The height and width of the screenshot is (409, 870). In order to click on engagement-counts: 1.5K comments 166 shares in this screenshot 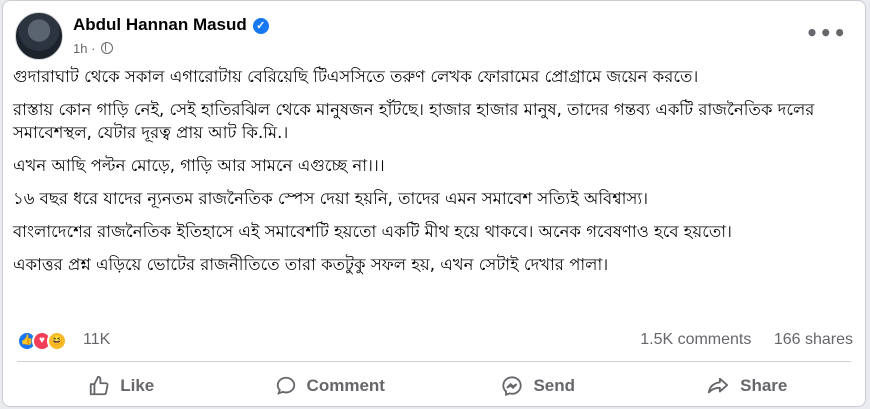, I will do `click(737, 340)`.